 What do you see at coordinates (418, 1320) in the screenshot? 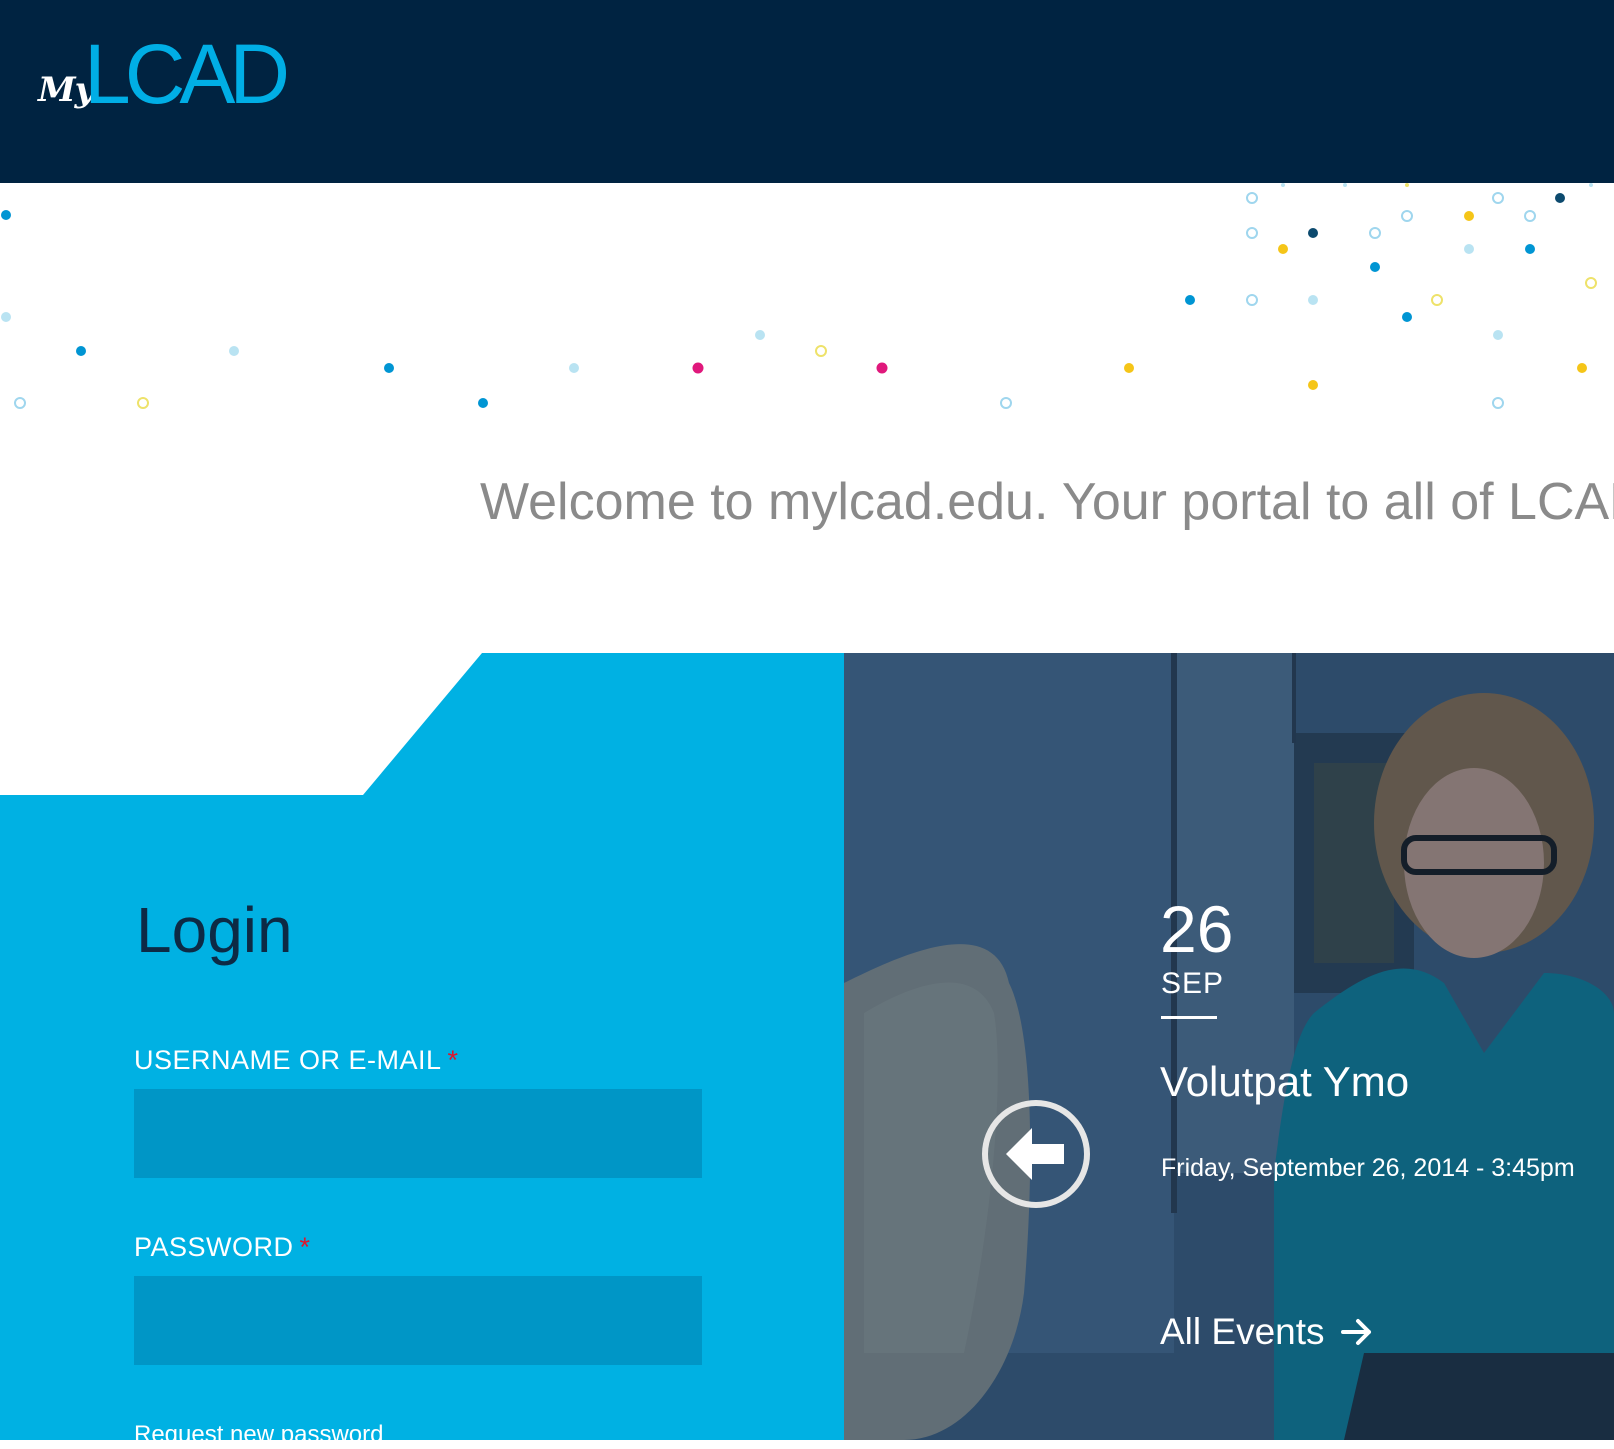
I see `password-input` at bounding box center [418, 1320].